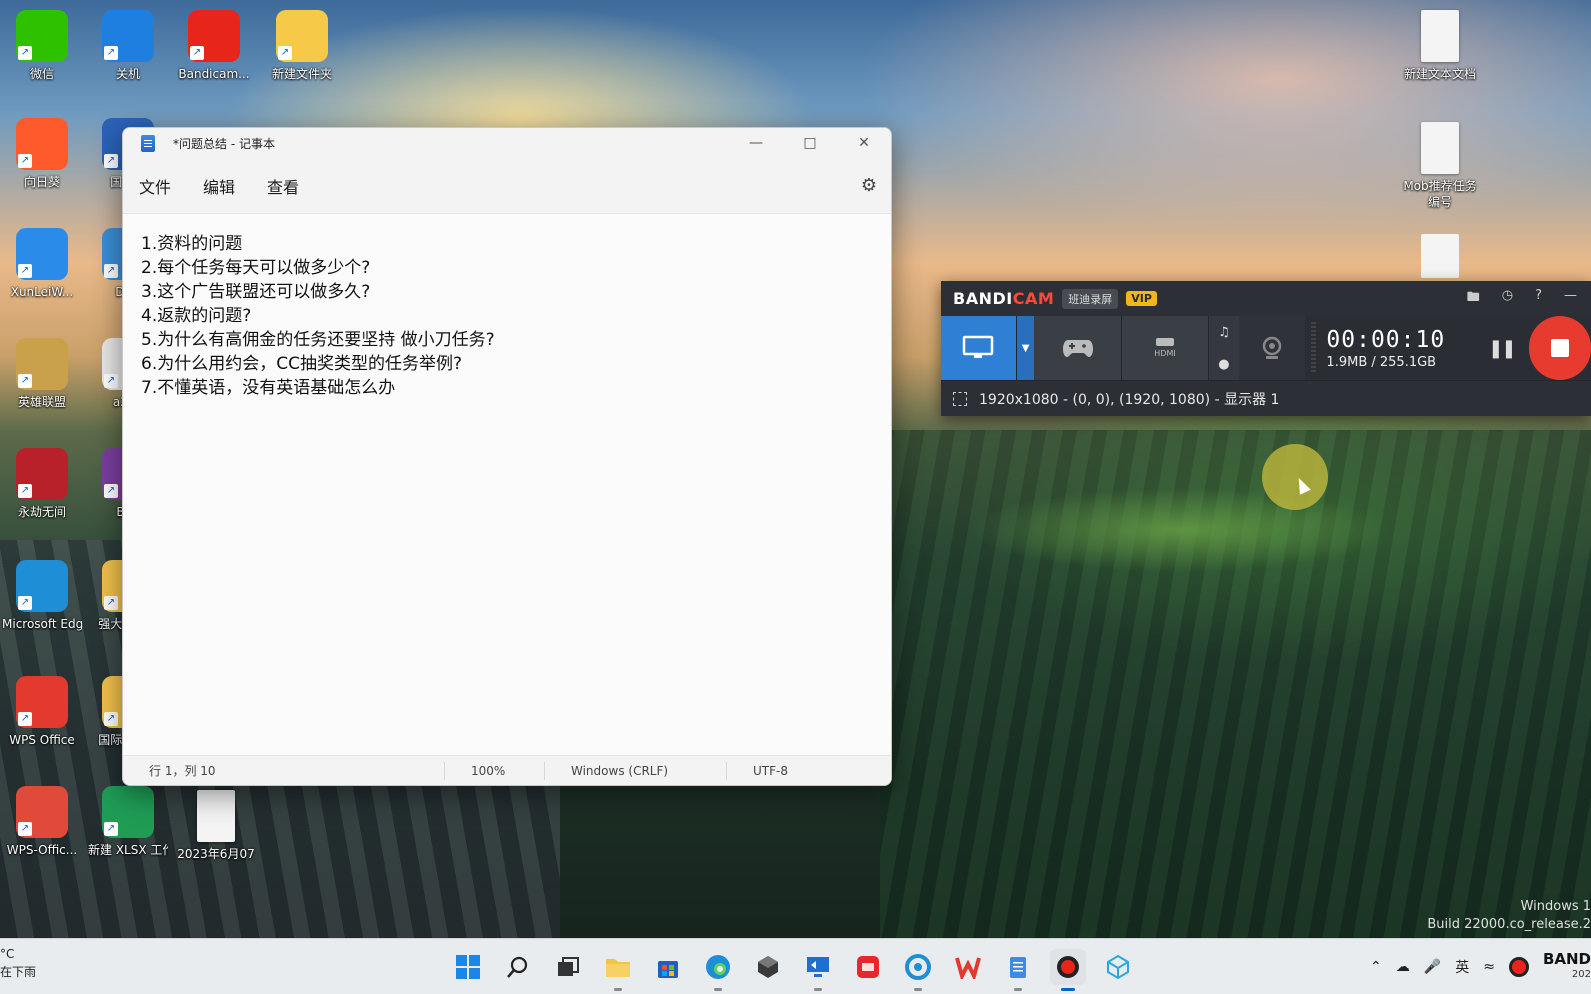 The width and height of the screenshot is (1591, 994). I want to click on 3d-cube-icon, so click(1118, 967).